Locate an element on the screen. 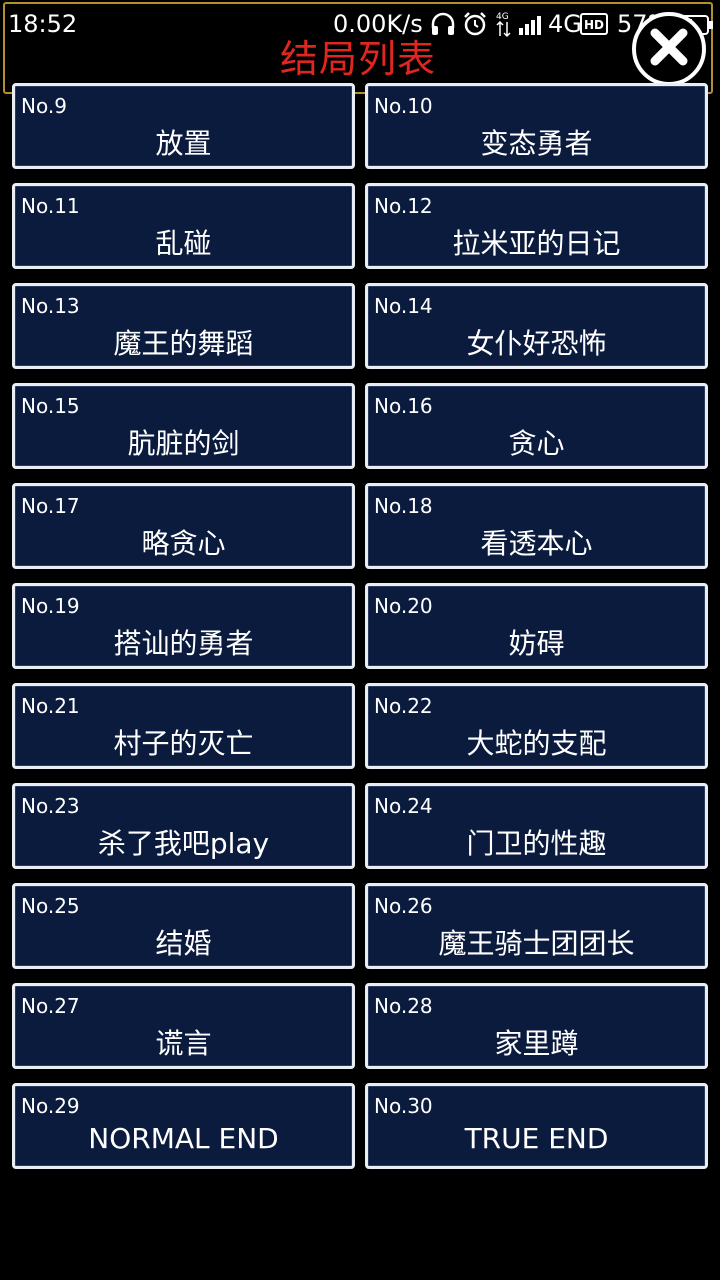 This screenshot has width=720, height=1280. ending-name: 家里蹲 is located at coordinates (536, 1043).